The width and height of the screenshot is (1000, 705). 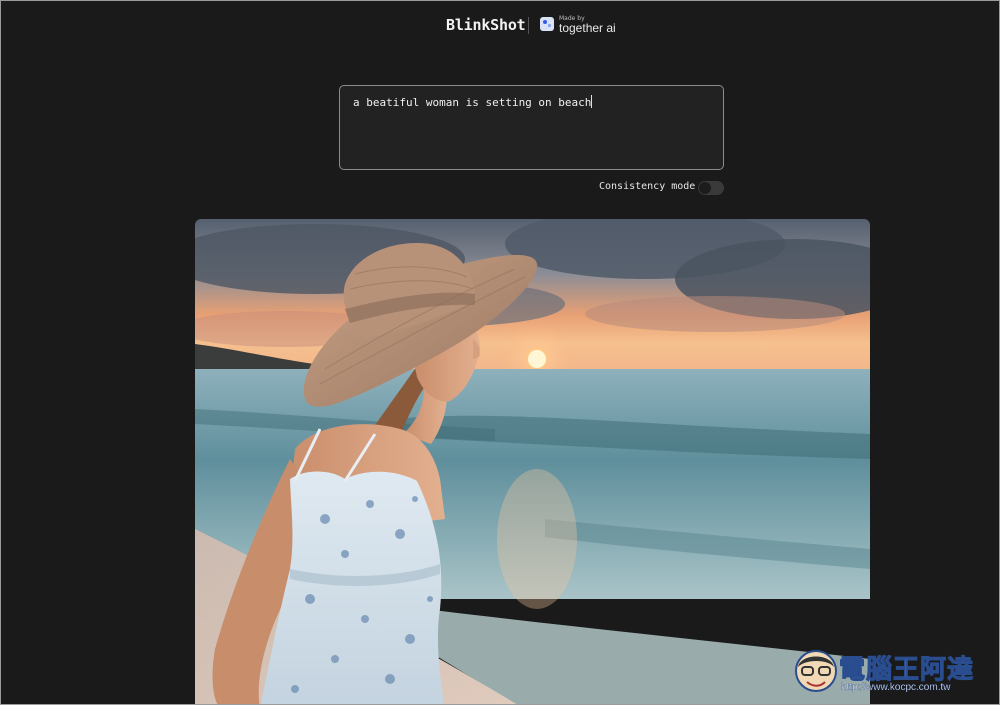 What do you see at coordinates (486, 25) in the screenshot?
I see `brand-logo: BlinkShot` at bounding box center [486, 25].